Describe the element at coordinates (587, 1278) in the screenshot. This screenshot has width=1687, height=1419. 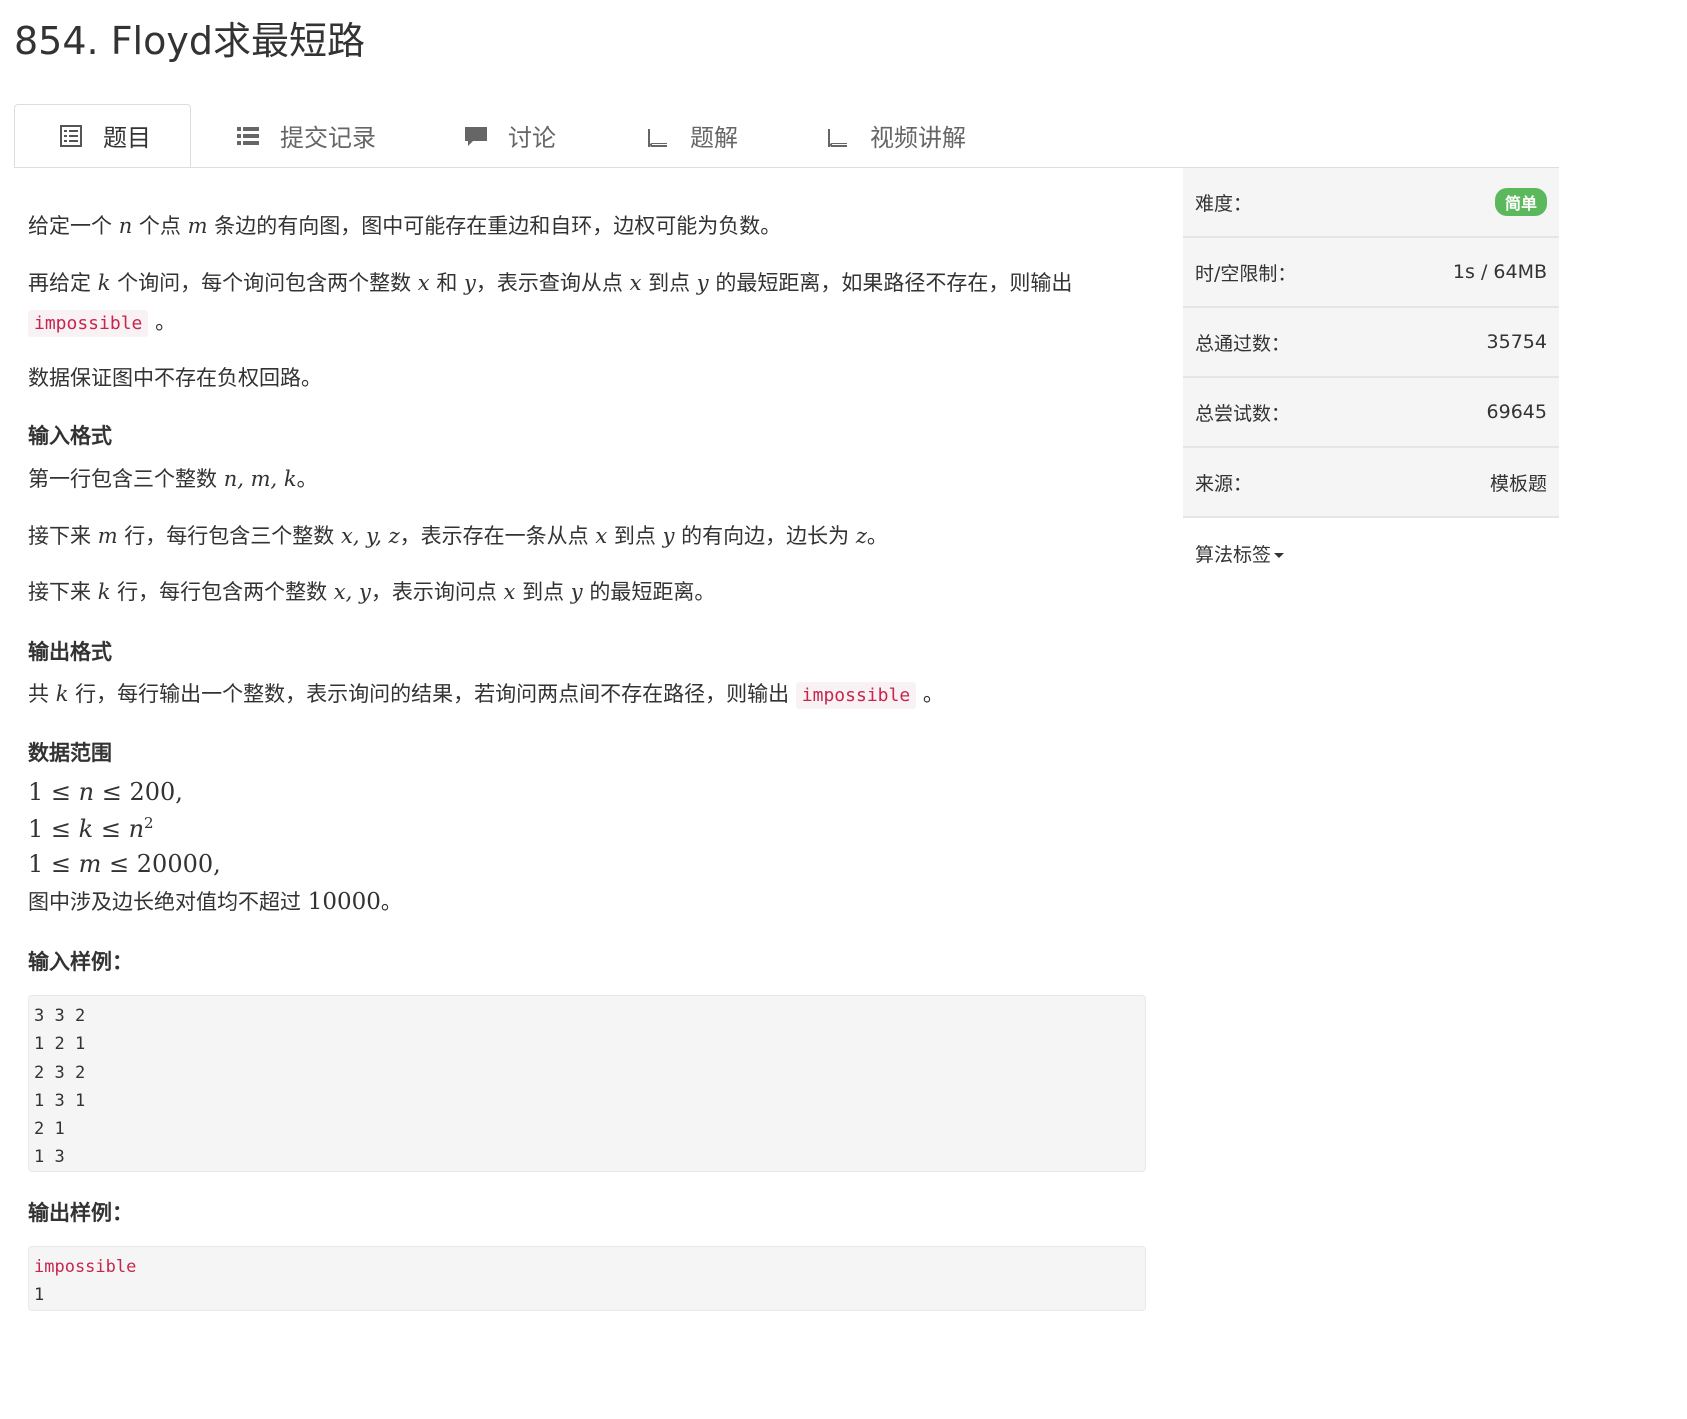
I see `sample-output-block: impossible 1` at that location.